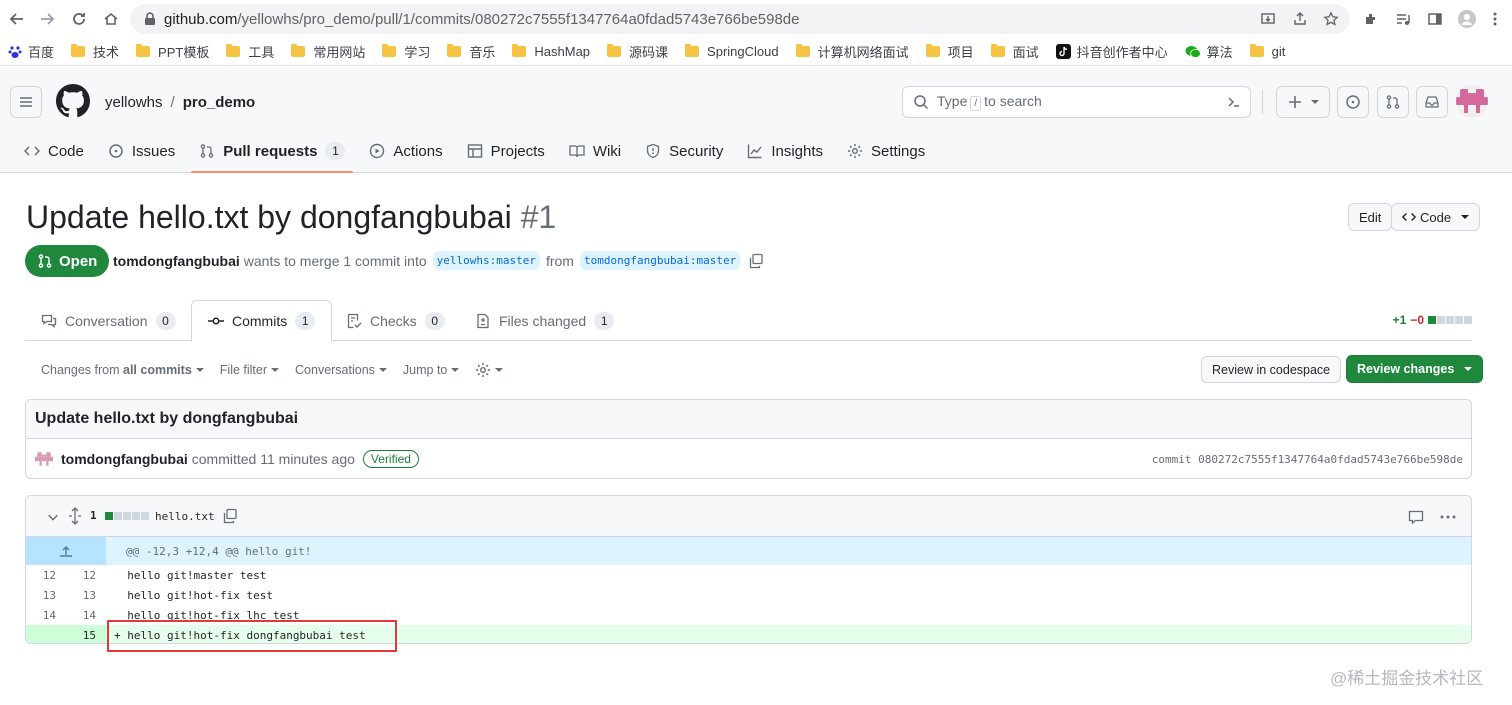  Describe the element at coordinates (390, 459) in the screenshot. I see `verified-badge: Verified` at that location.